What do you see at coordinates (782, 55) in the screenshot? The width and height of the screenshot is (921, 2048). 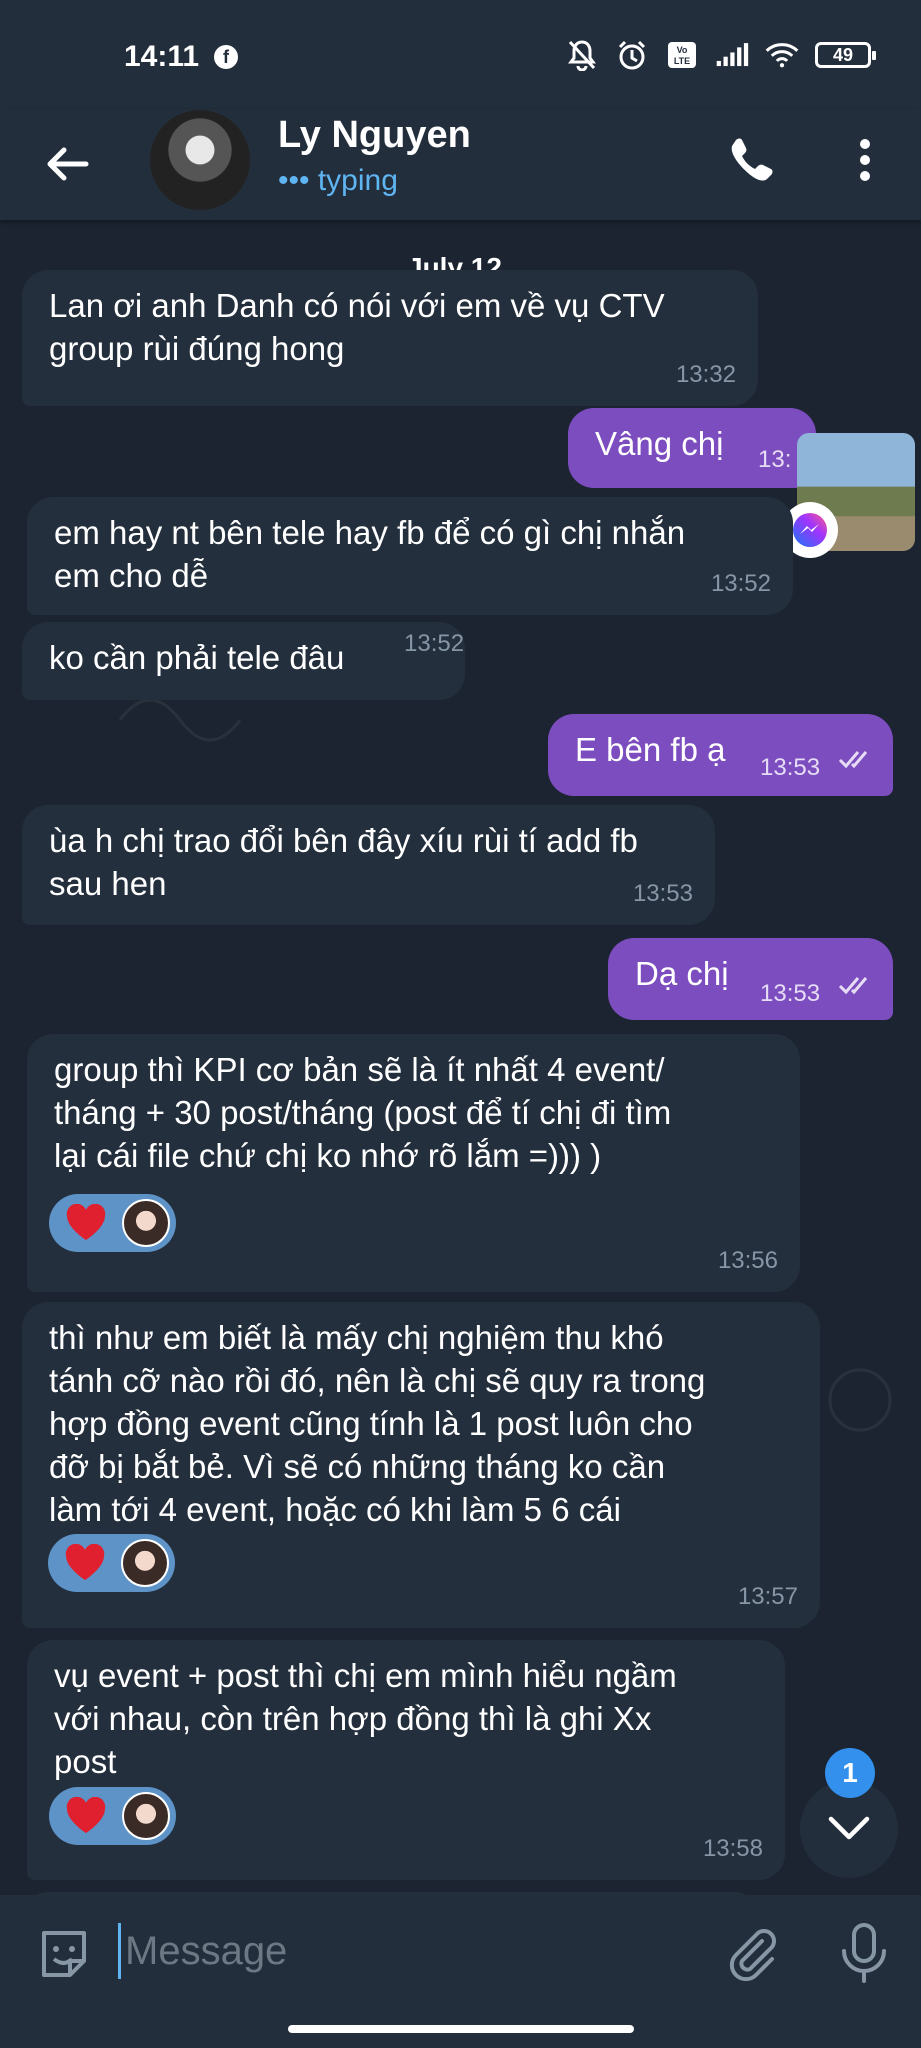 I see `wifi-icon` at bounding box center [782, 55].